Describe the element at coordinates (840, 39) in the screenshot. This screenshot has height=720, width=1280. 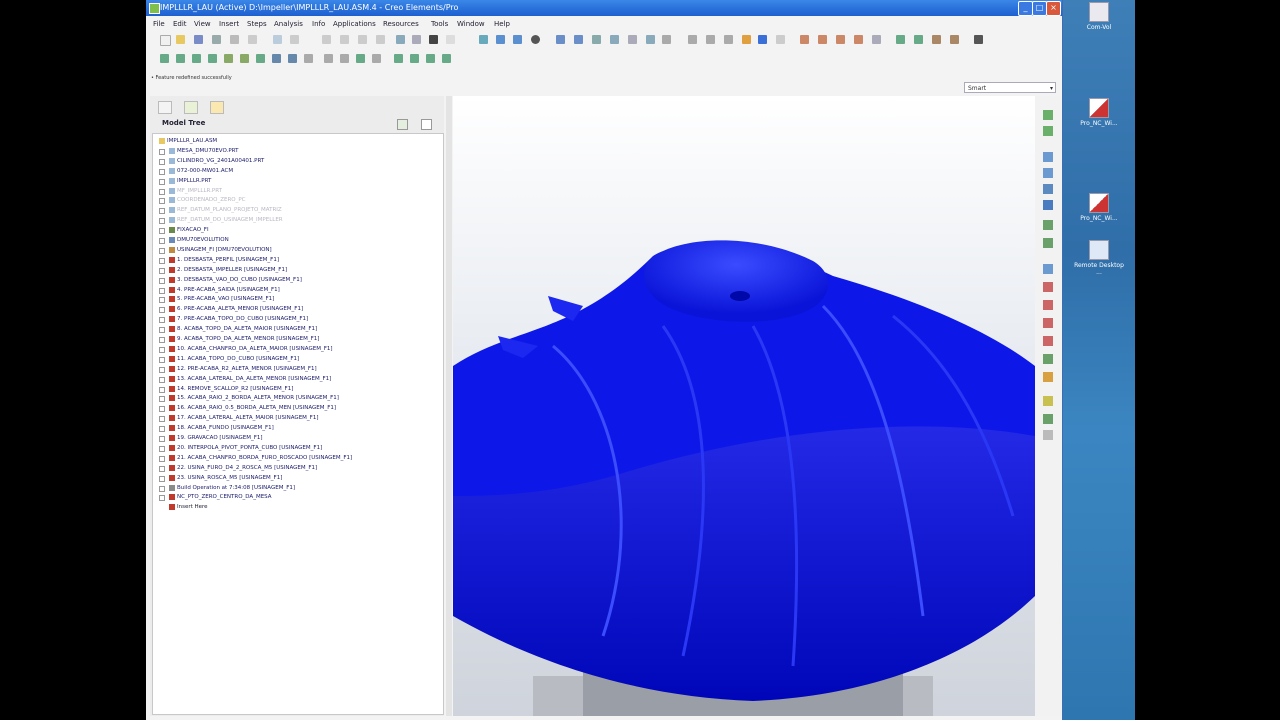
I see `datum-points-icon` at that location.